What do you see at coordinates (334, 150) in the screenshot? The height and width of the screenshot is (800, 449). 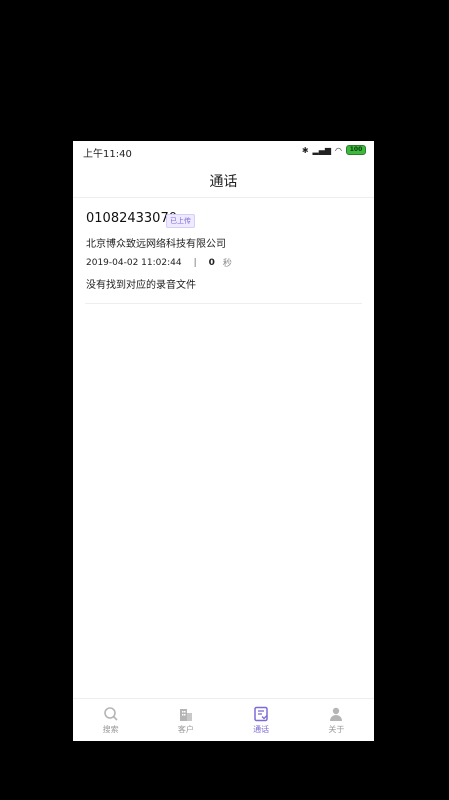 I see `status-icons: ✱ ▂▄▆ ◠ 100` at bounding box center [334, 150].